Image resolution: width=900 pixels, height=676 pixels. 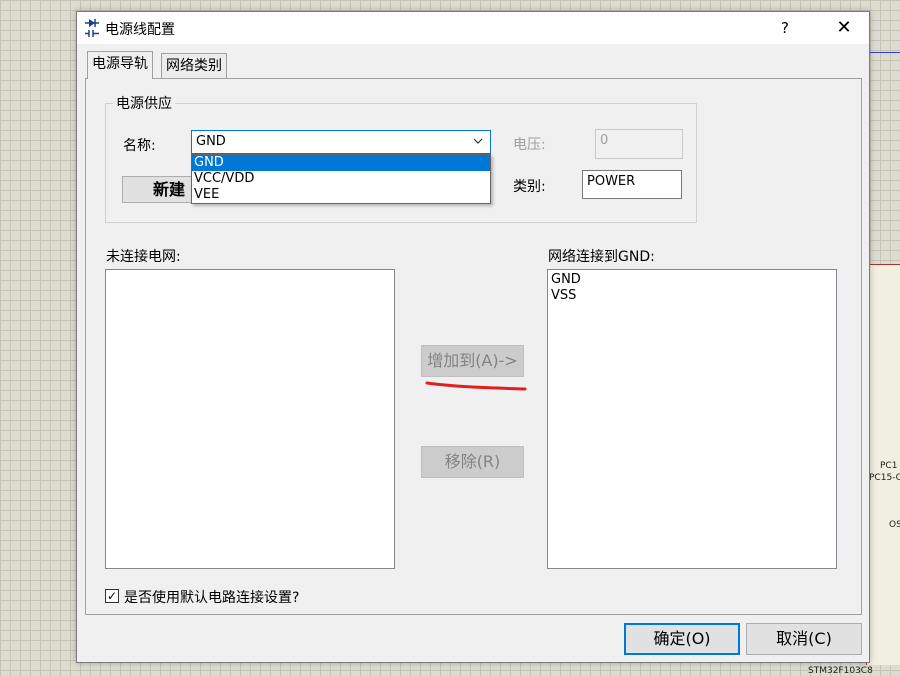 What do you see at coordinates (472, 361) in the screenshot?
I see `add-to-button: 增加到(A)->` at bounding box center [472, 361].